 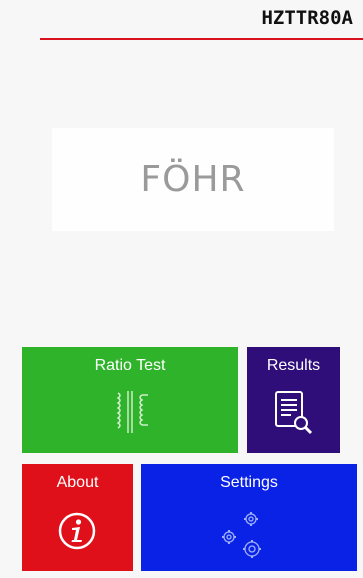 I want to click on brand-logo-panel: FÖHR, so click(x=193, y=179).